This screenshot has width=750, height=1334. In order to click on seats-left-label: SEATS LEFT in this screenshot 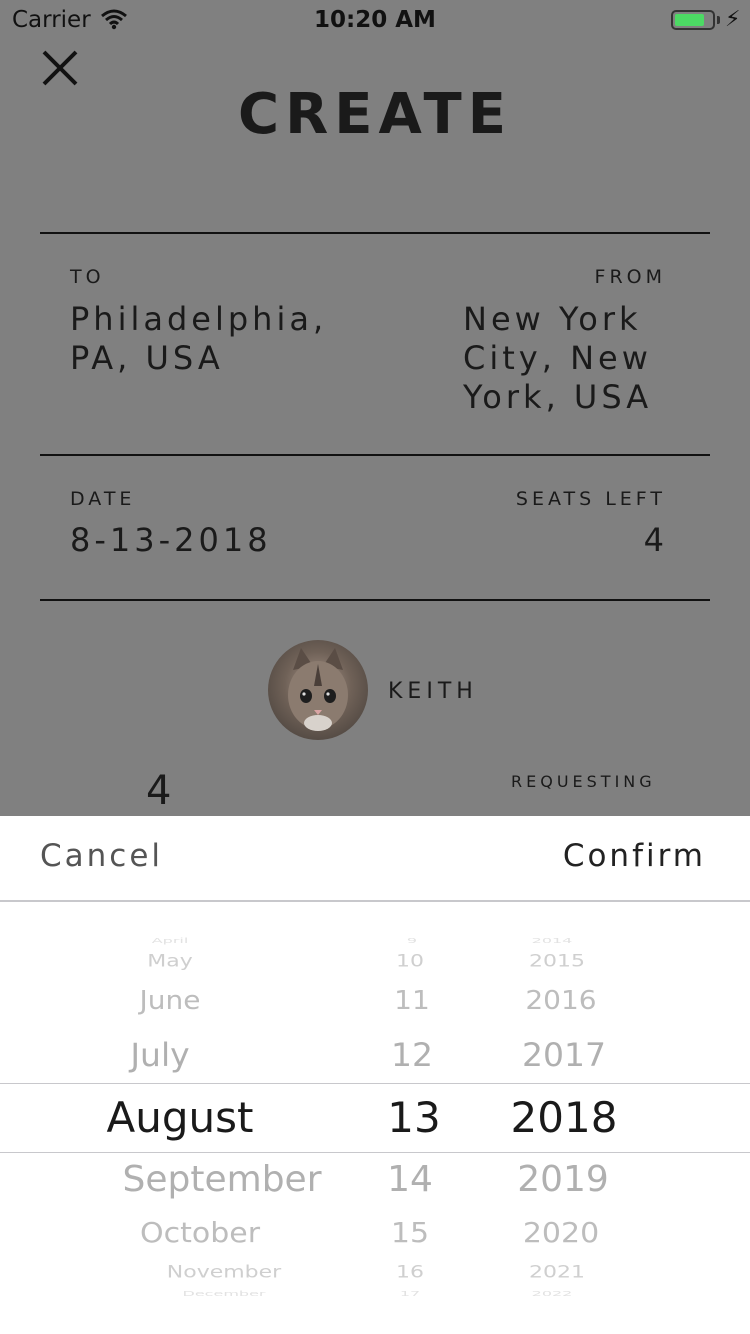, I will do `click(590, 499)`.